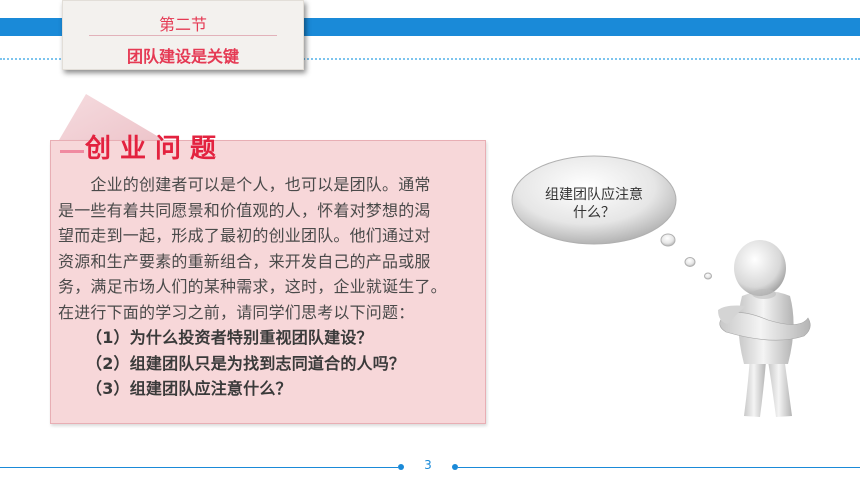  I want to click on footer-line-left, so click(199, 467).